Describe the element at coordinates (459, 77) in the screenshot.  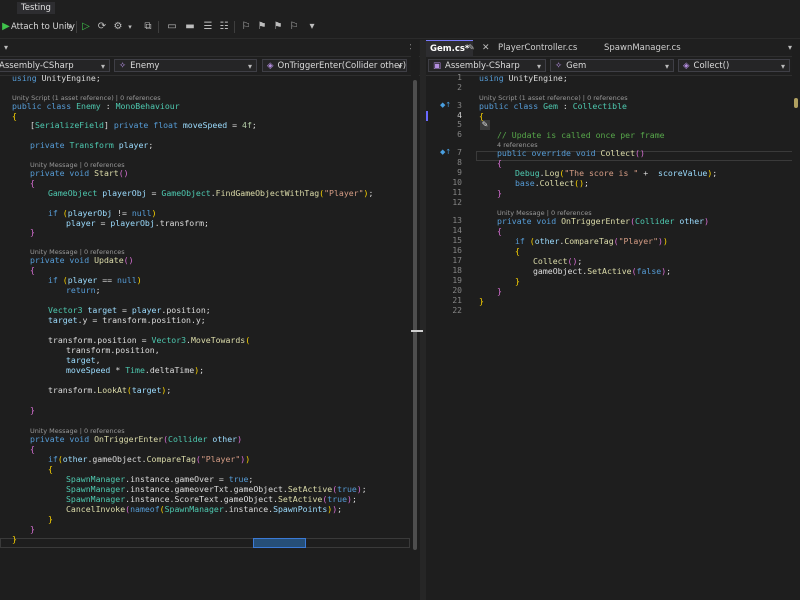
I see `line-number: 1` at that location.